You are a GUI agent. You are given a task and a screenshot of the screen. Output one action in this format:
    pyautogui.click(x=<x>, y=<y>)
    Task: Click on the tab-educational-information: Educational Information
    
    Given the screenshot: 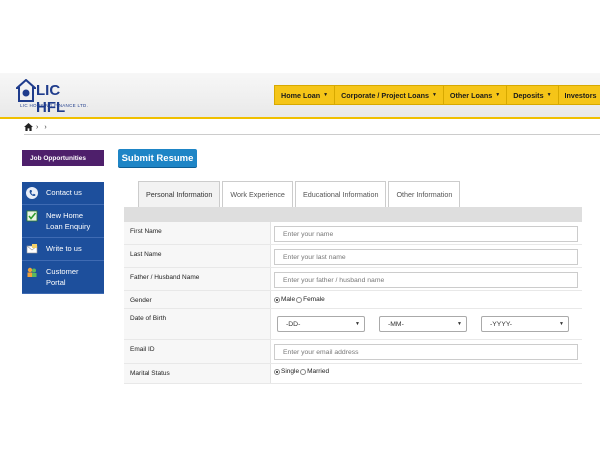 What is the action you would take?
    pyautogui.click(x=340, y=194)
    